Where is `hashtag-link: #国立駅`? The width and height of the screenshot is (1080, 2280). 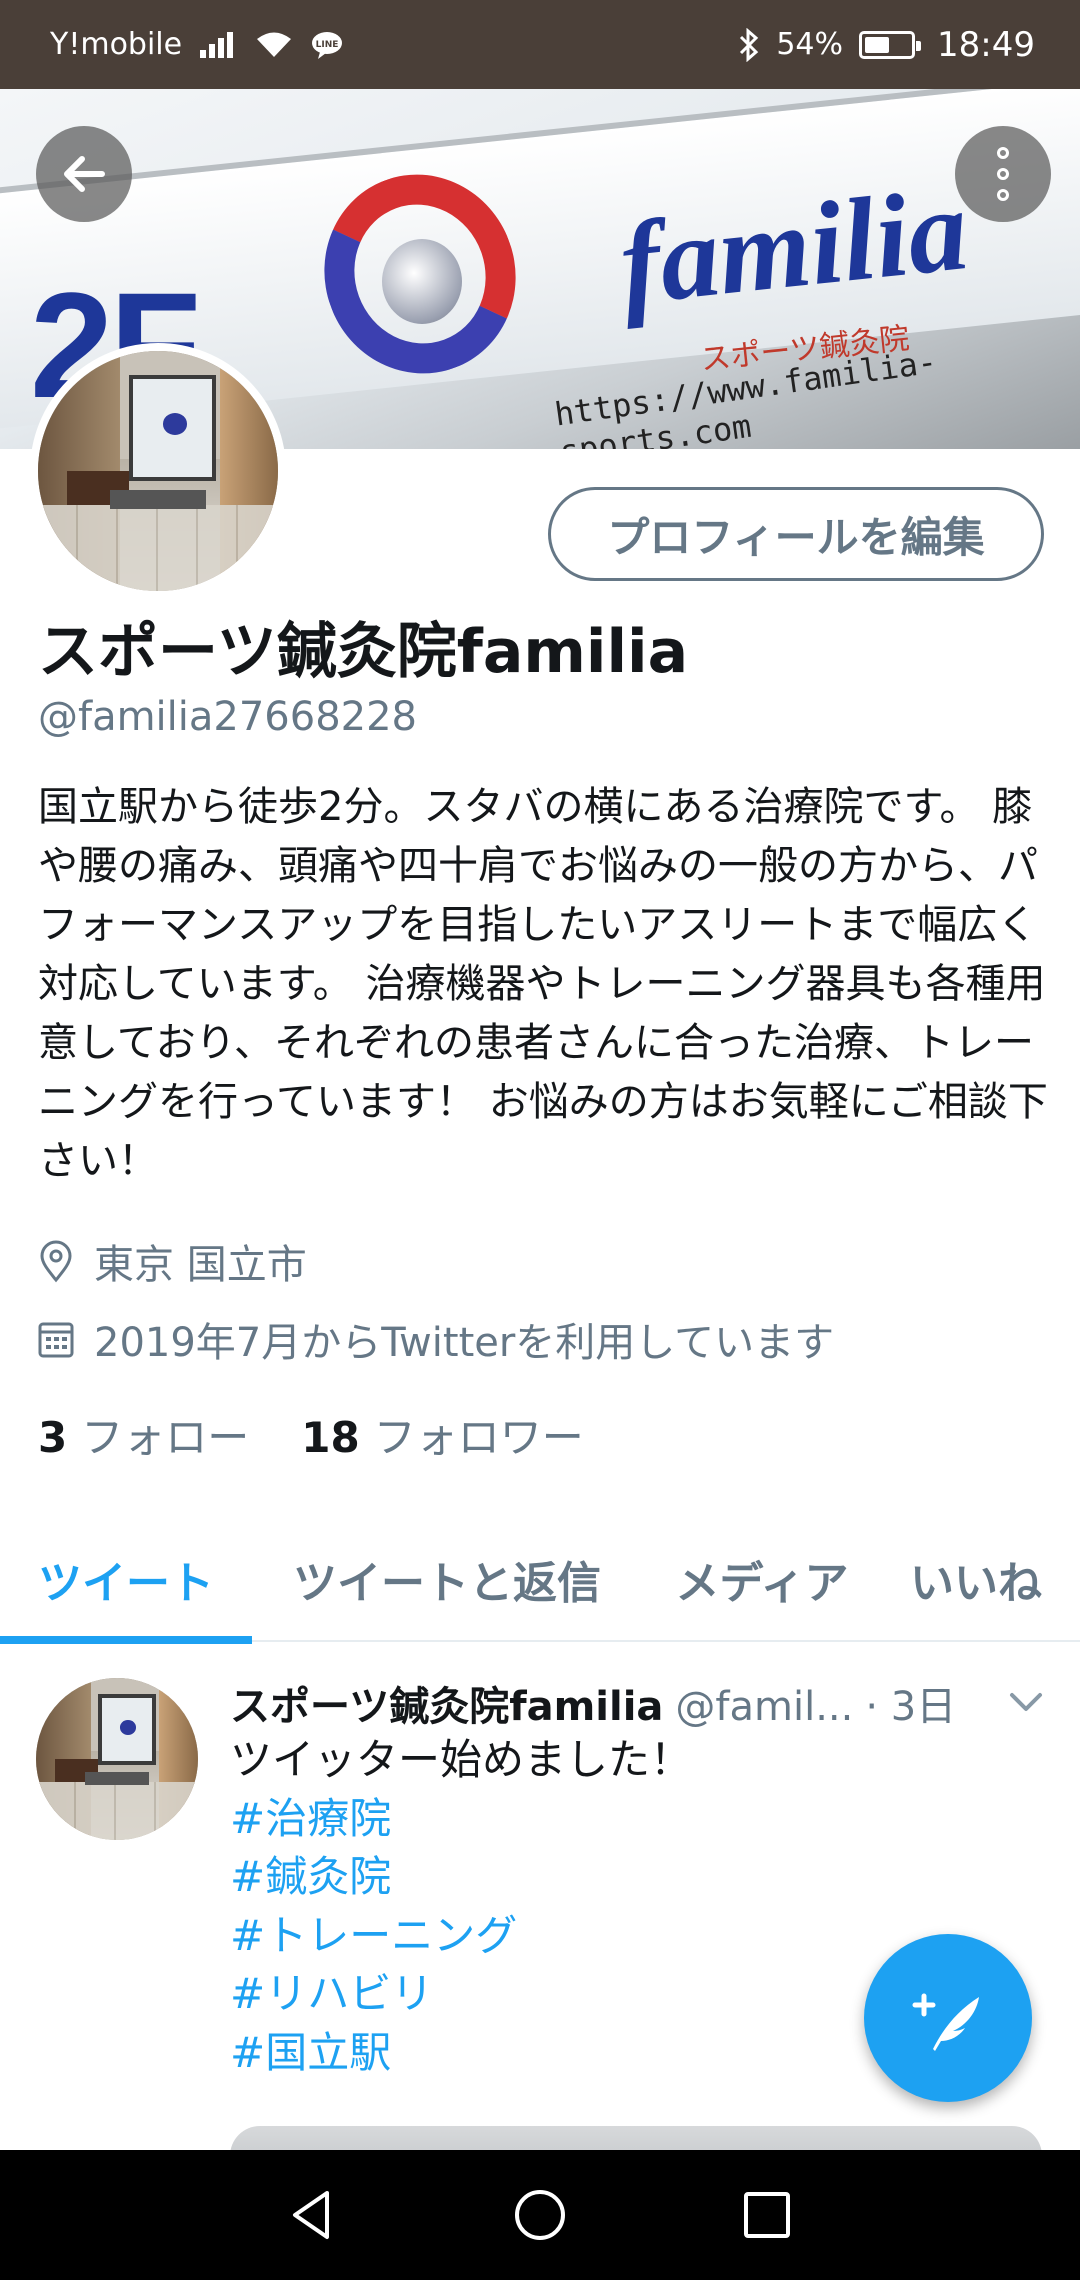
hashtag-link: #国立駅 is located at coordinates (461, 2053).